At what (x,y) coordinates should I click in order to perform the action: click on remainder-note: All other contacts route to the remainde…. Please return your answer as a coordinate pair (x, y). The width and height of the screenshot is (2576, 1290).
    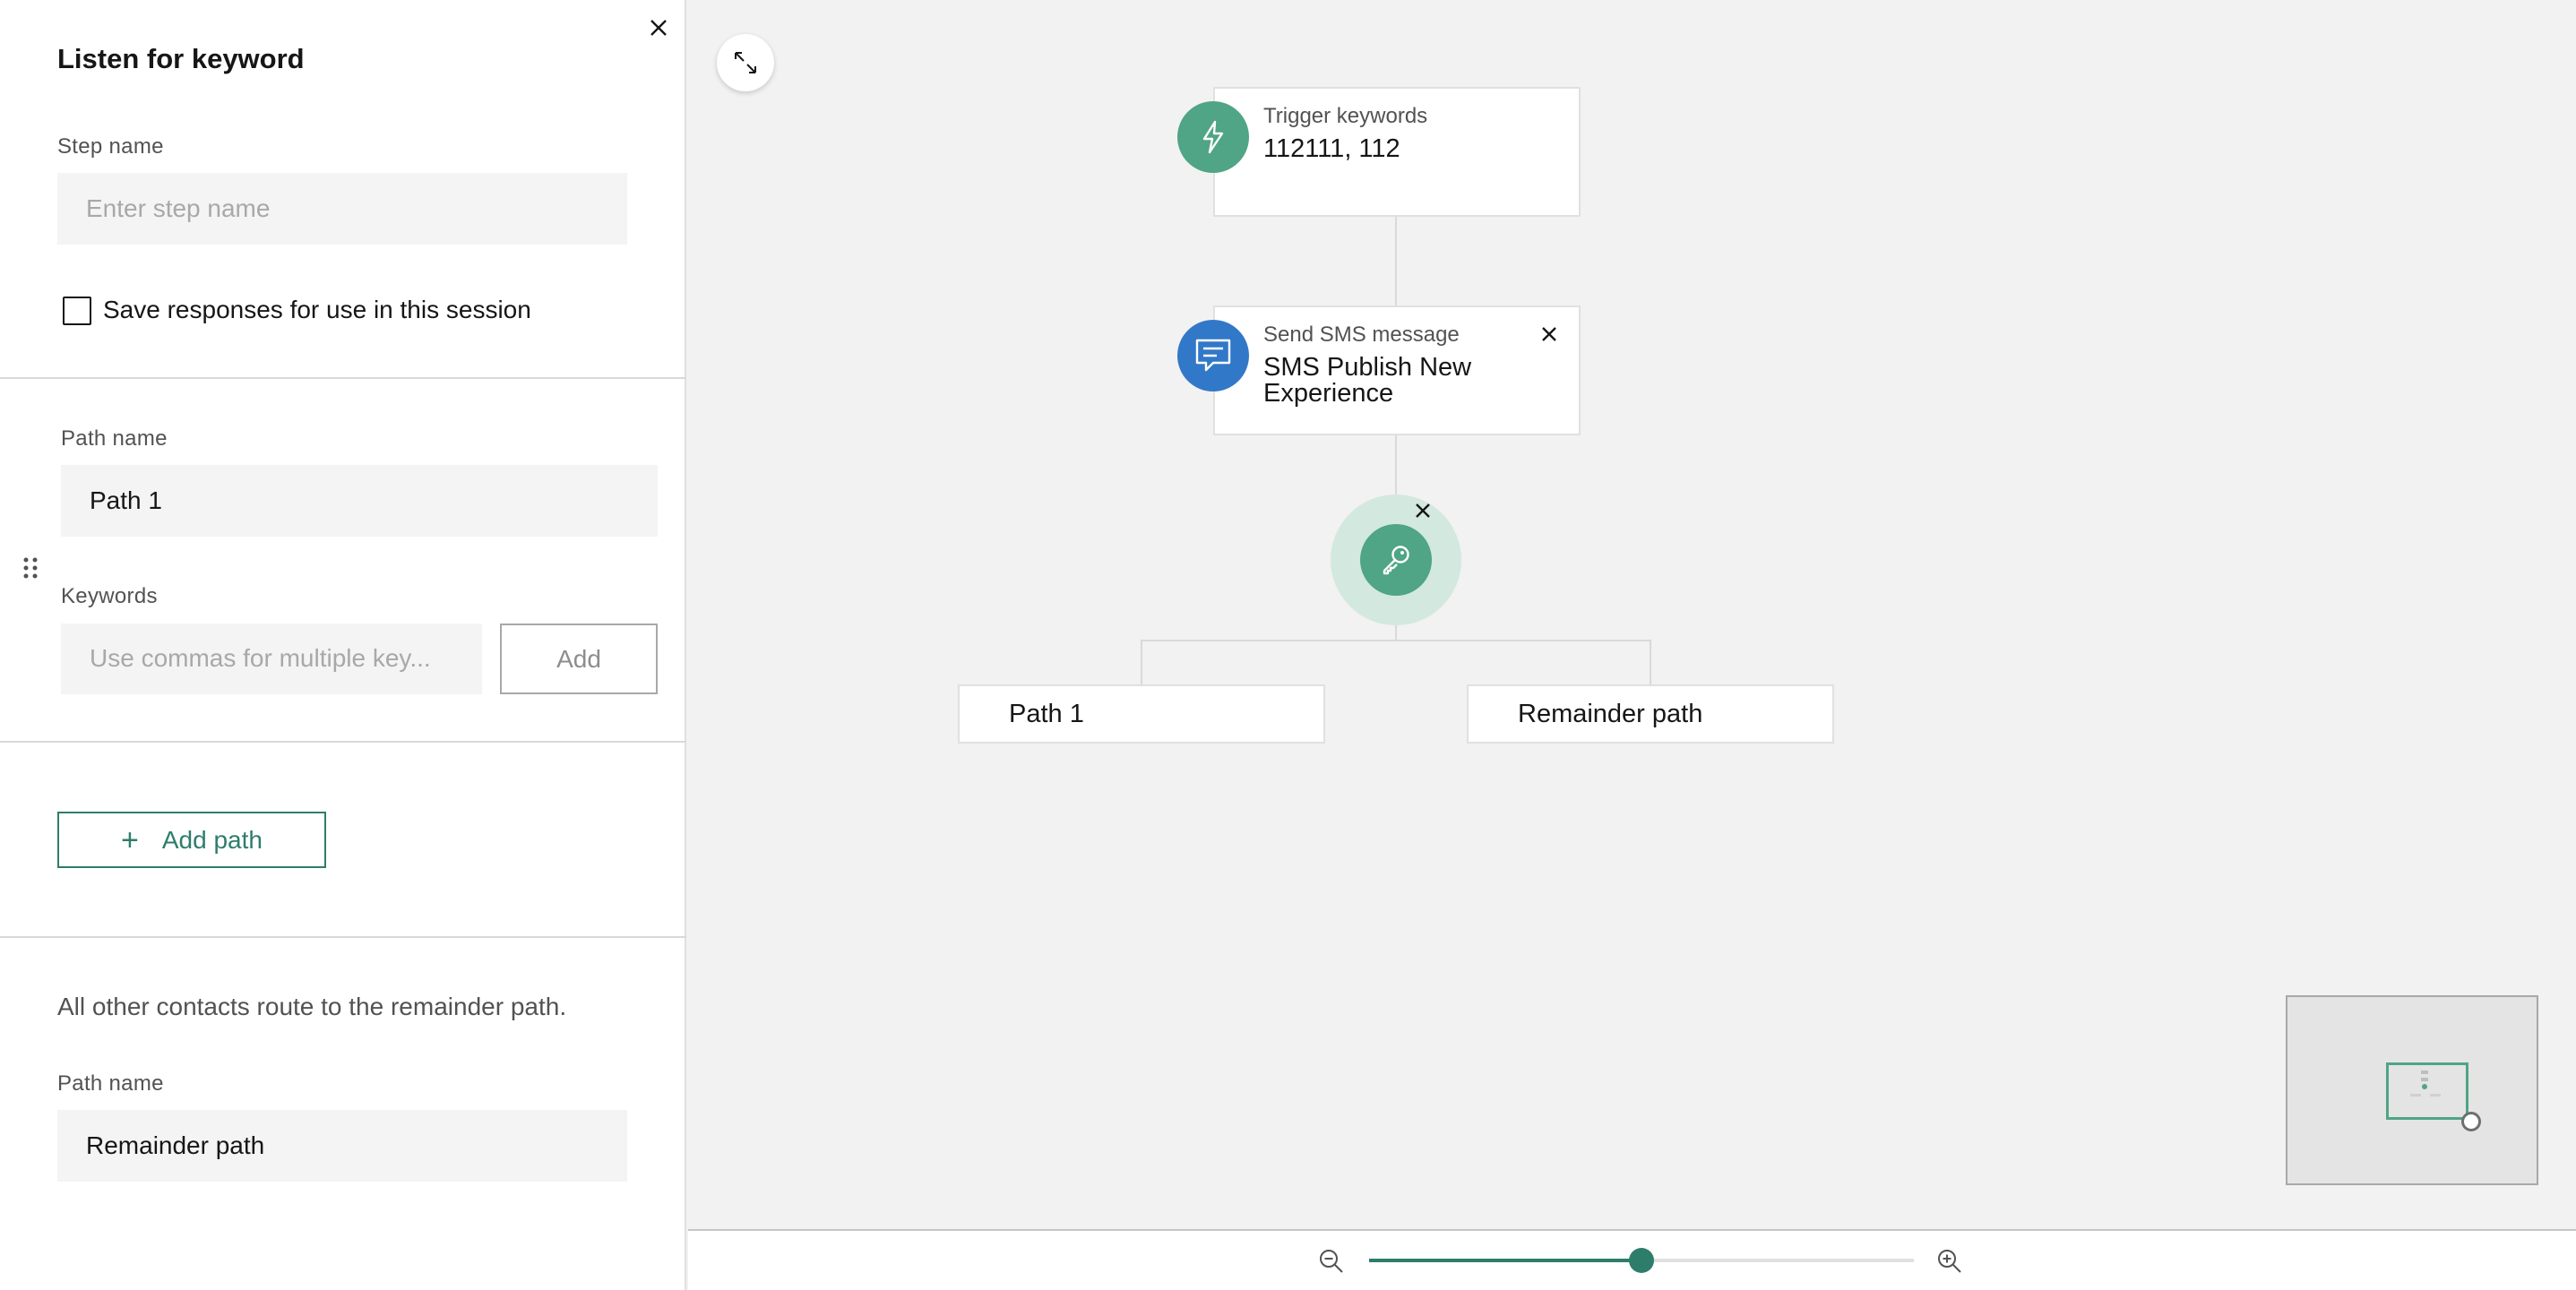
    Looking at the image, I should click on (312, 1006).